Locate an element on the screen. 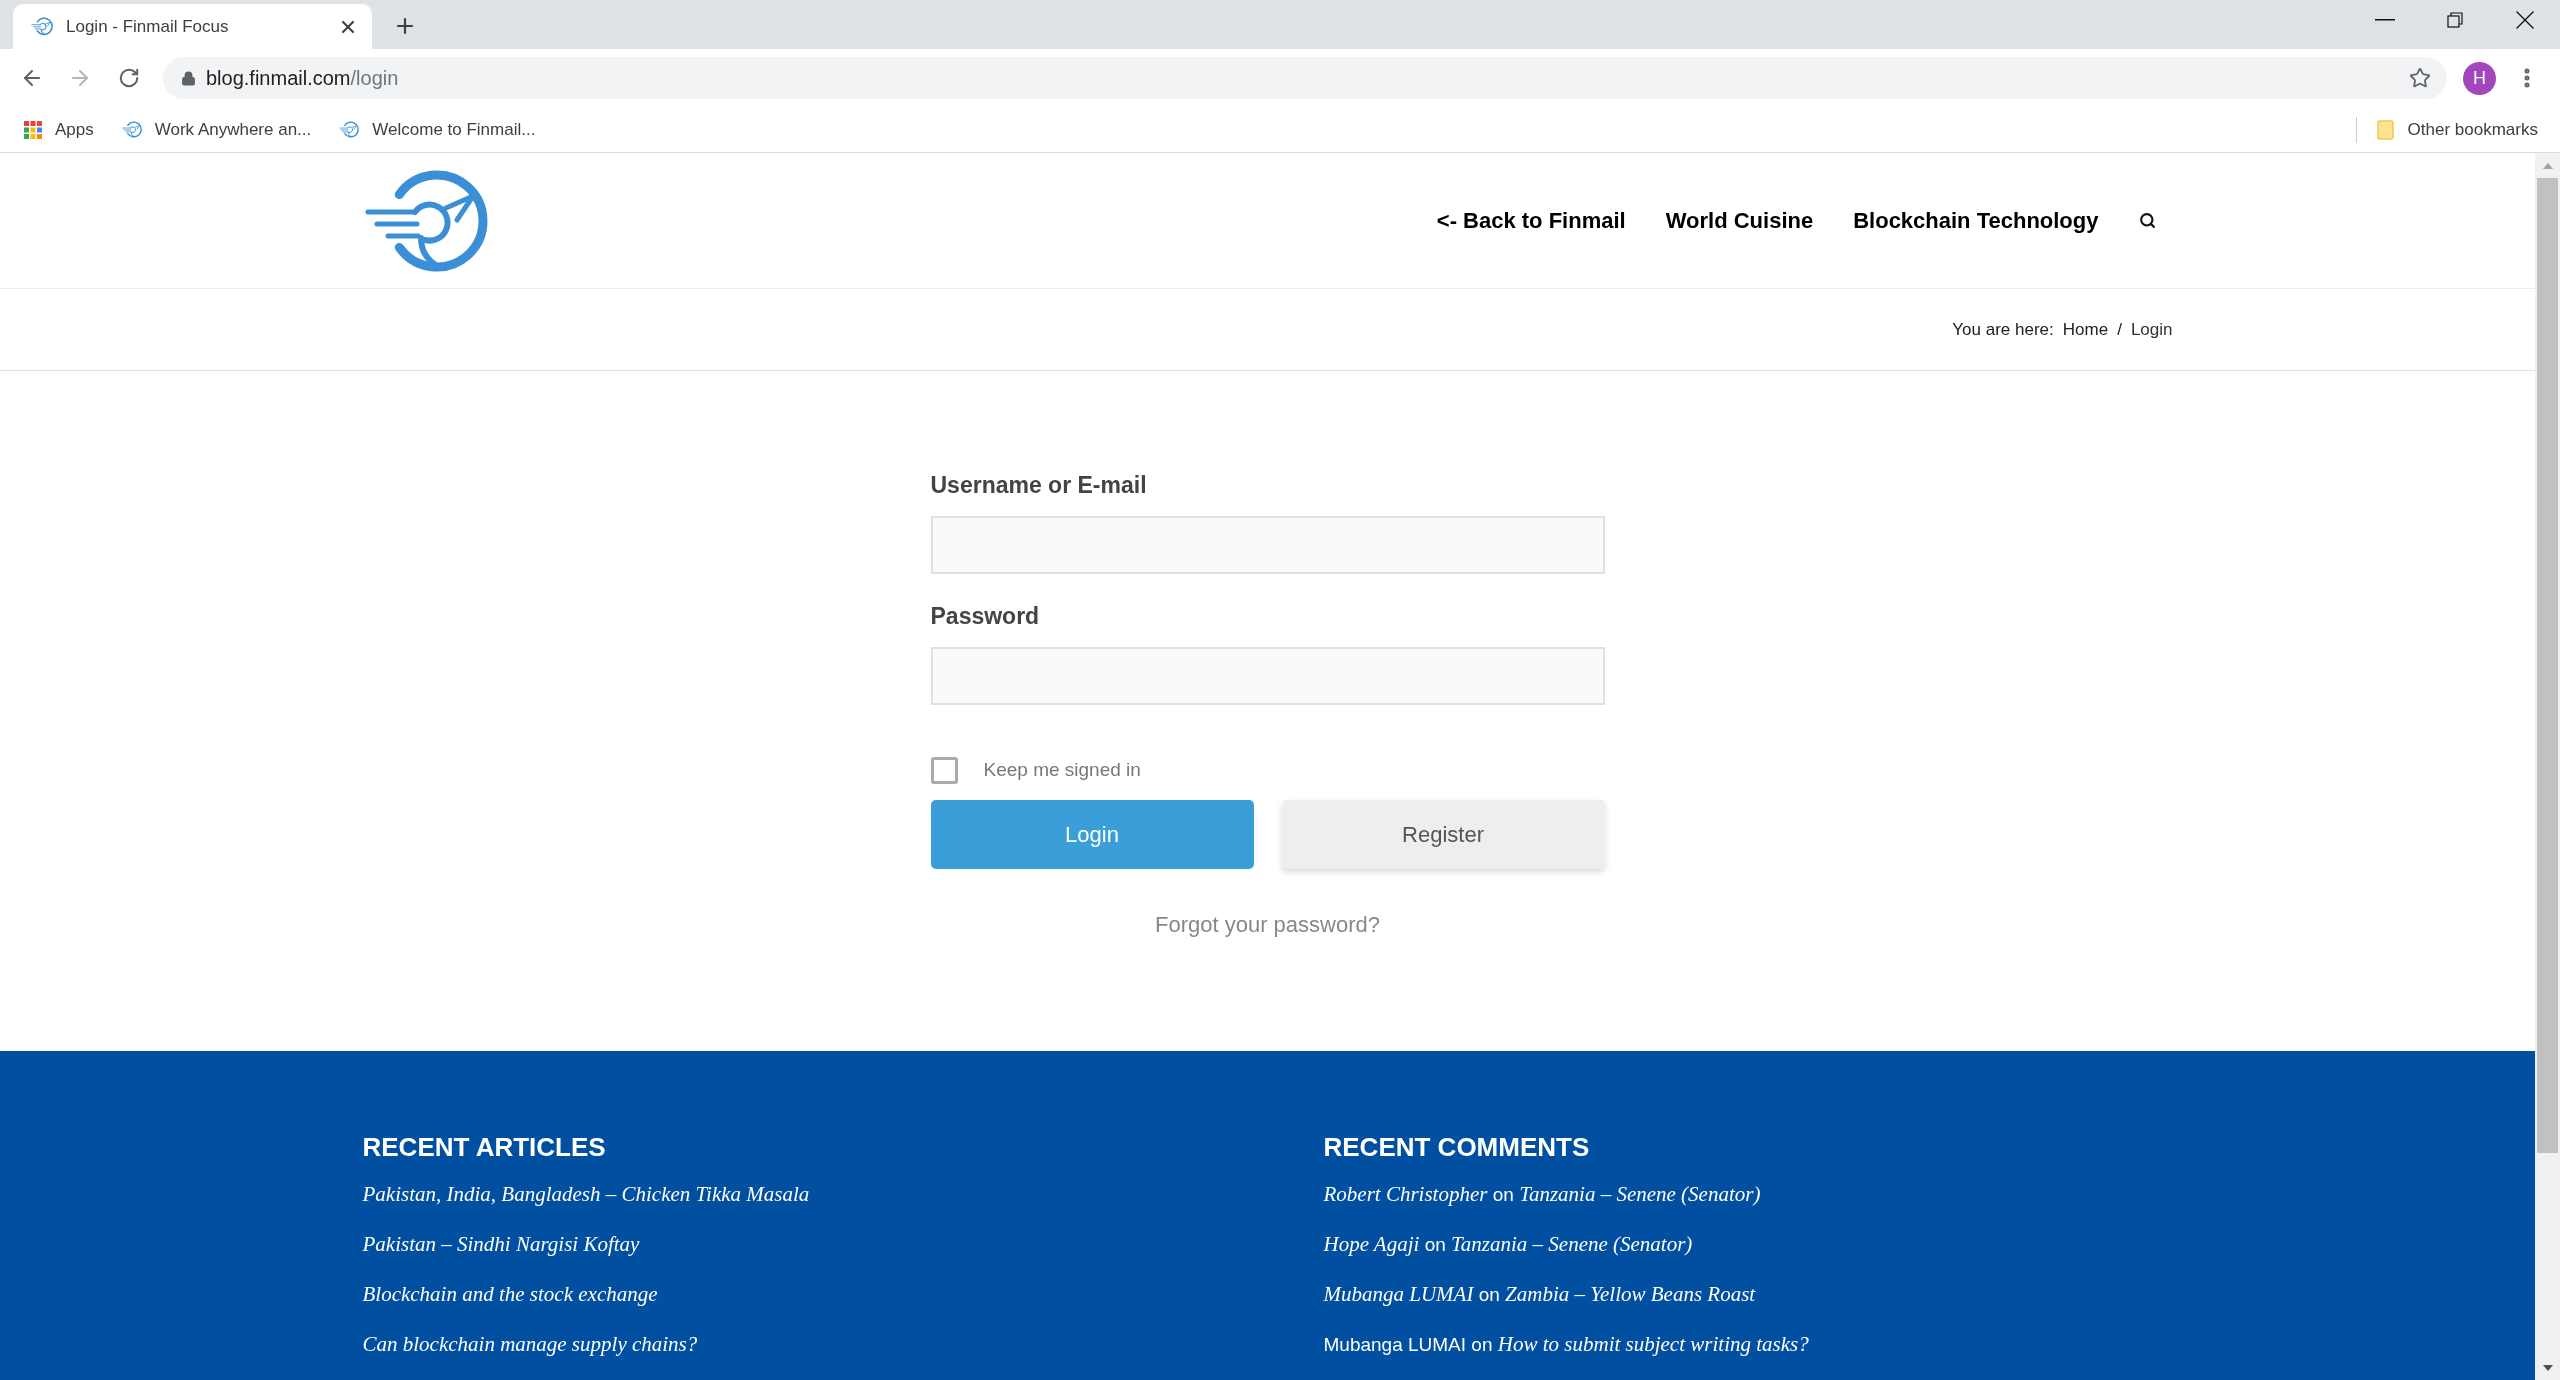  minimize-icon is located at coordinates (2385, 20).